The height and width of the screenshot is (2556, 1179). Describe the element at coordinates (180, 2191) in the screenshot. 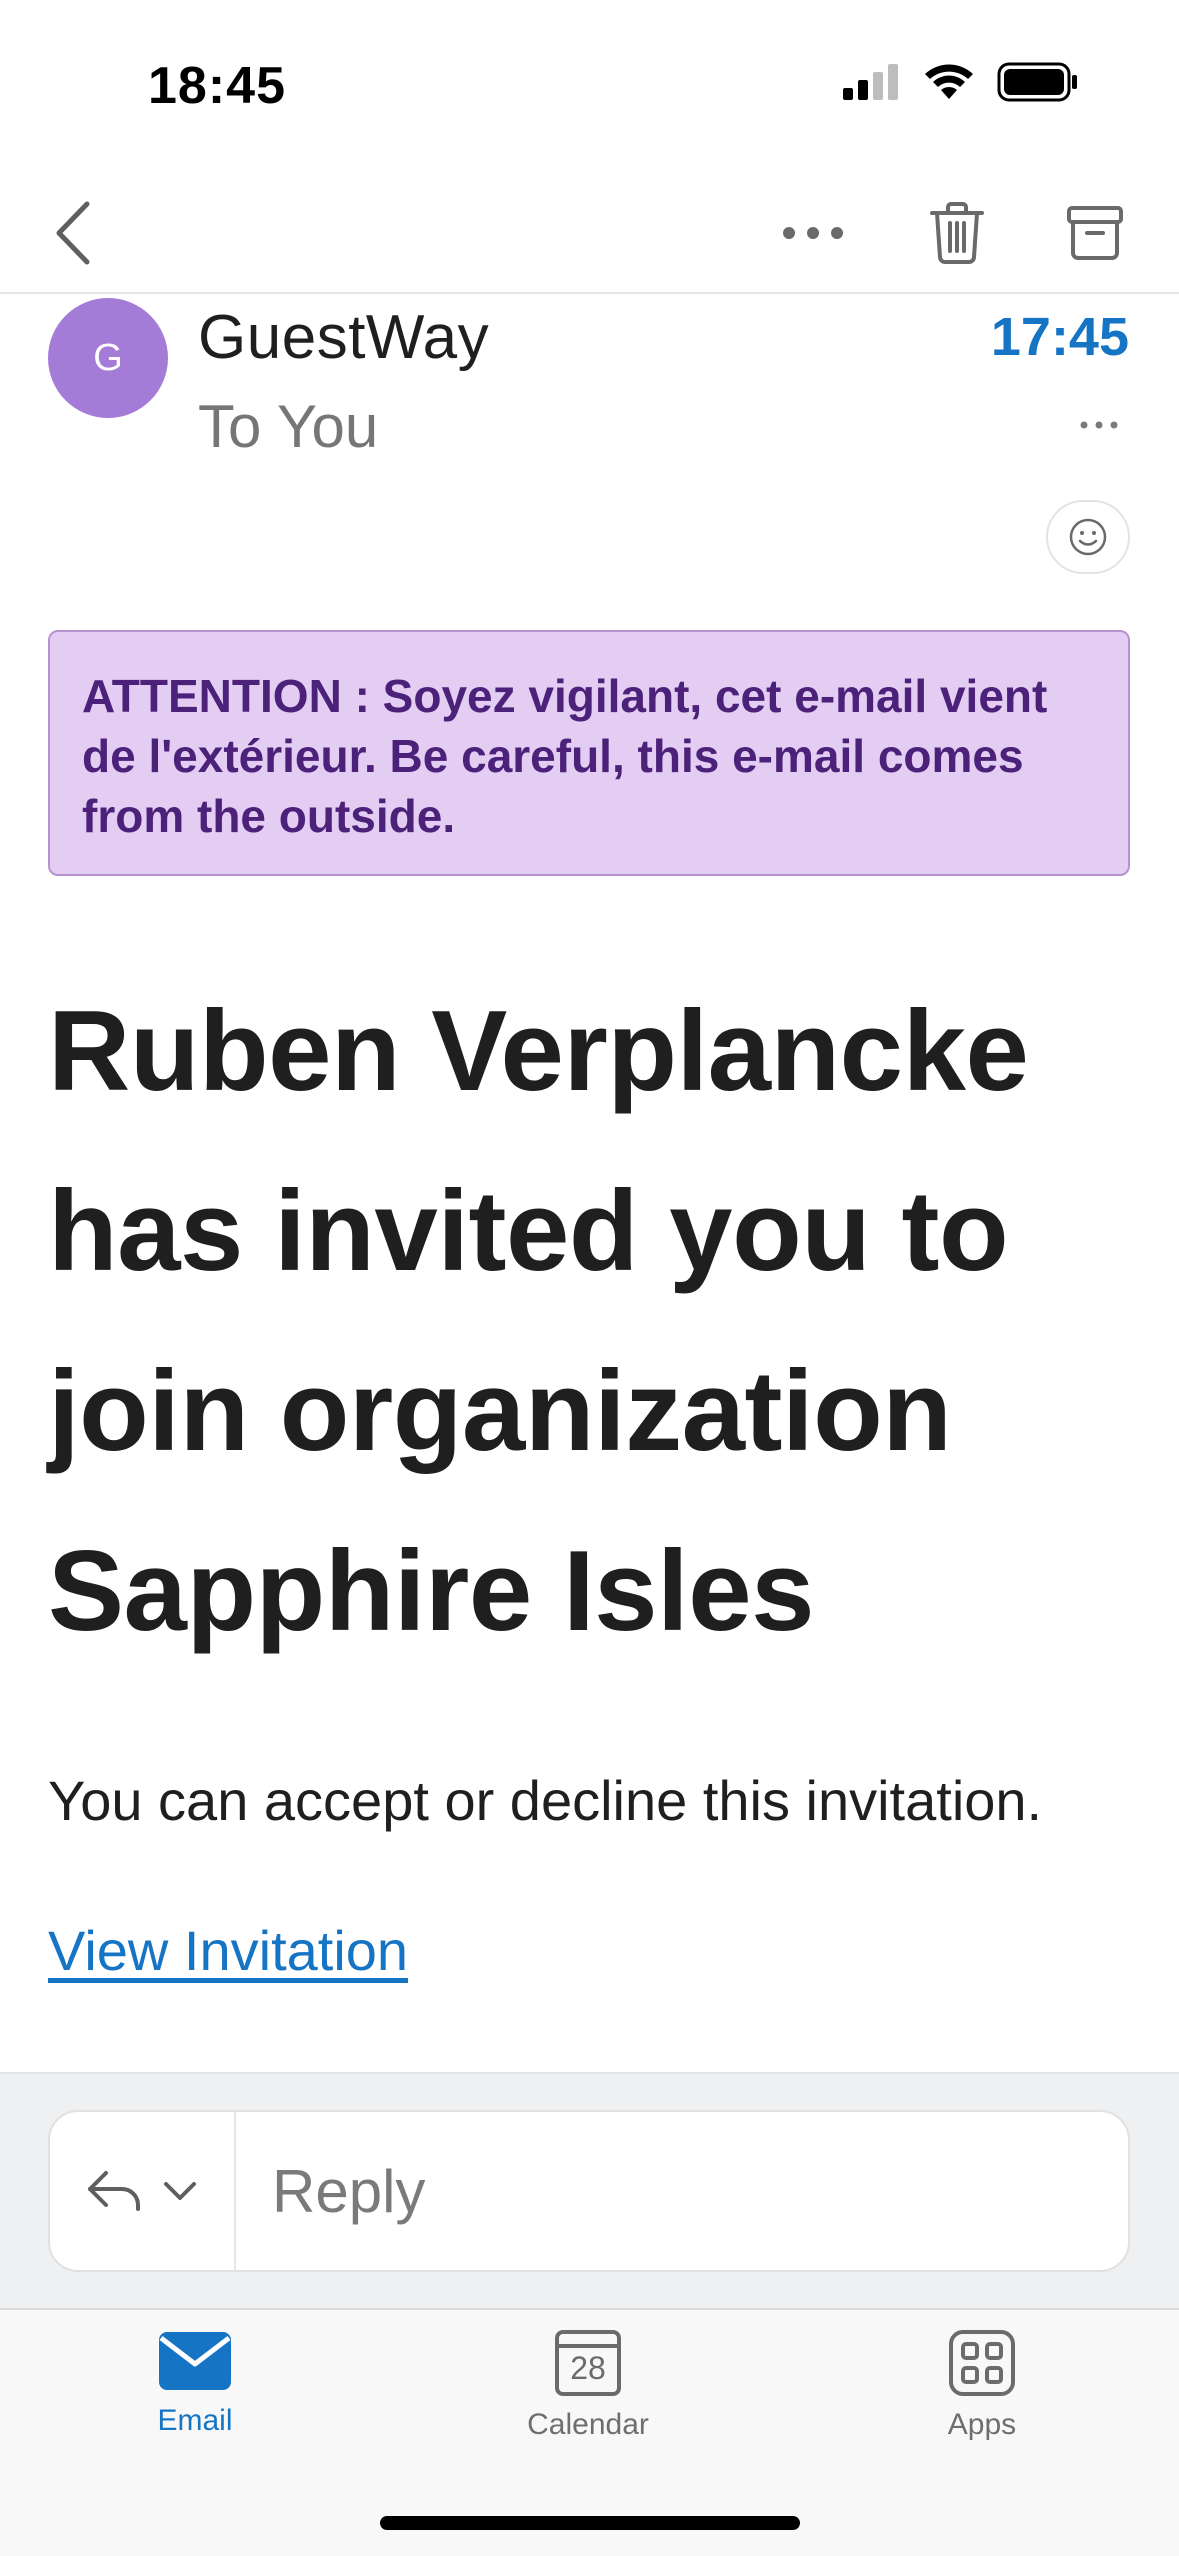

I see `chevron-down-icon` at that location.